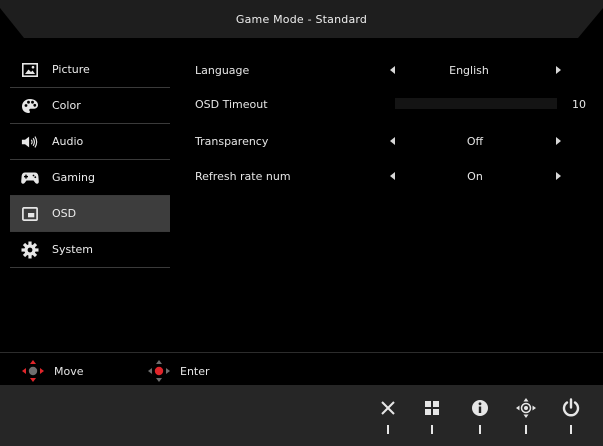  I want to click on setting-transparency: Transparency Off, so click(390, 141).